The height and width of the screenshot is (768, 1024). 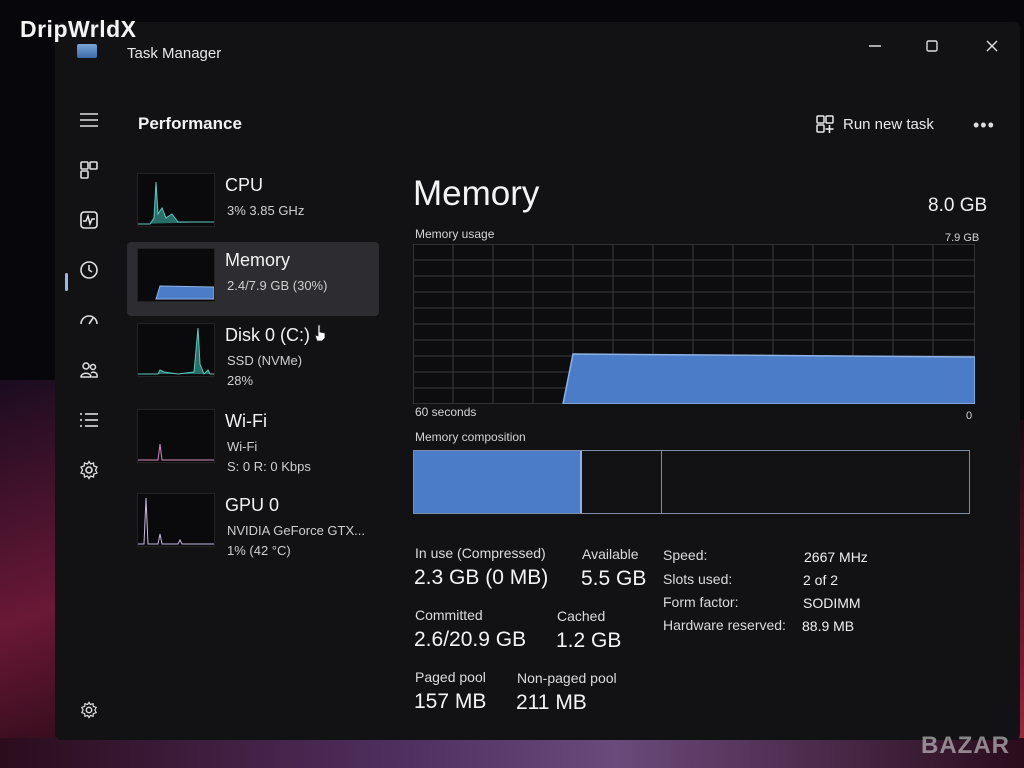 I want to click on form-factor-label: Form factor:, so click(x=701, y=602).